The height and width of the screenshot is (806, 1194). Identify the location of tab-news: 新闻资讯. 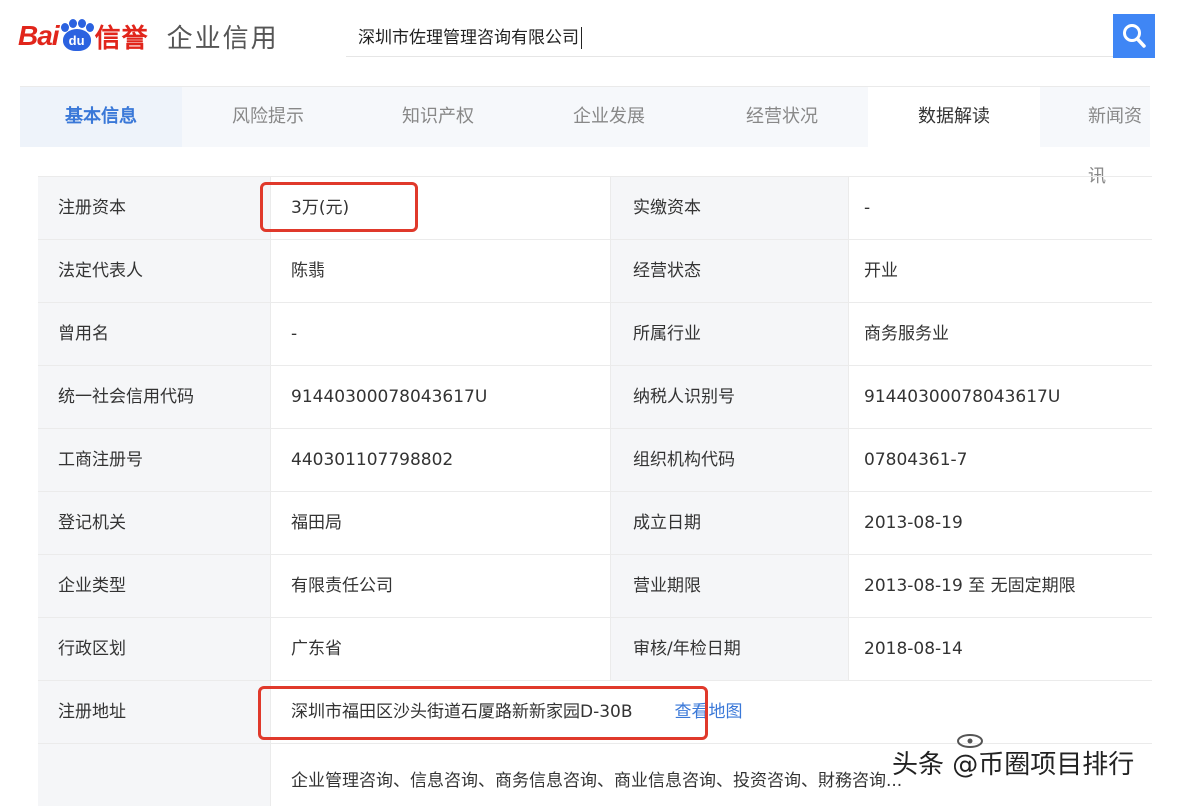
(1095, 137).